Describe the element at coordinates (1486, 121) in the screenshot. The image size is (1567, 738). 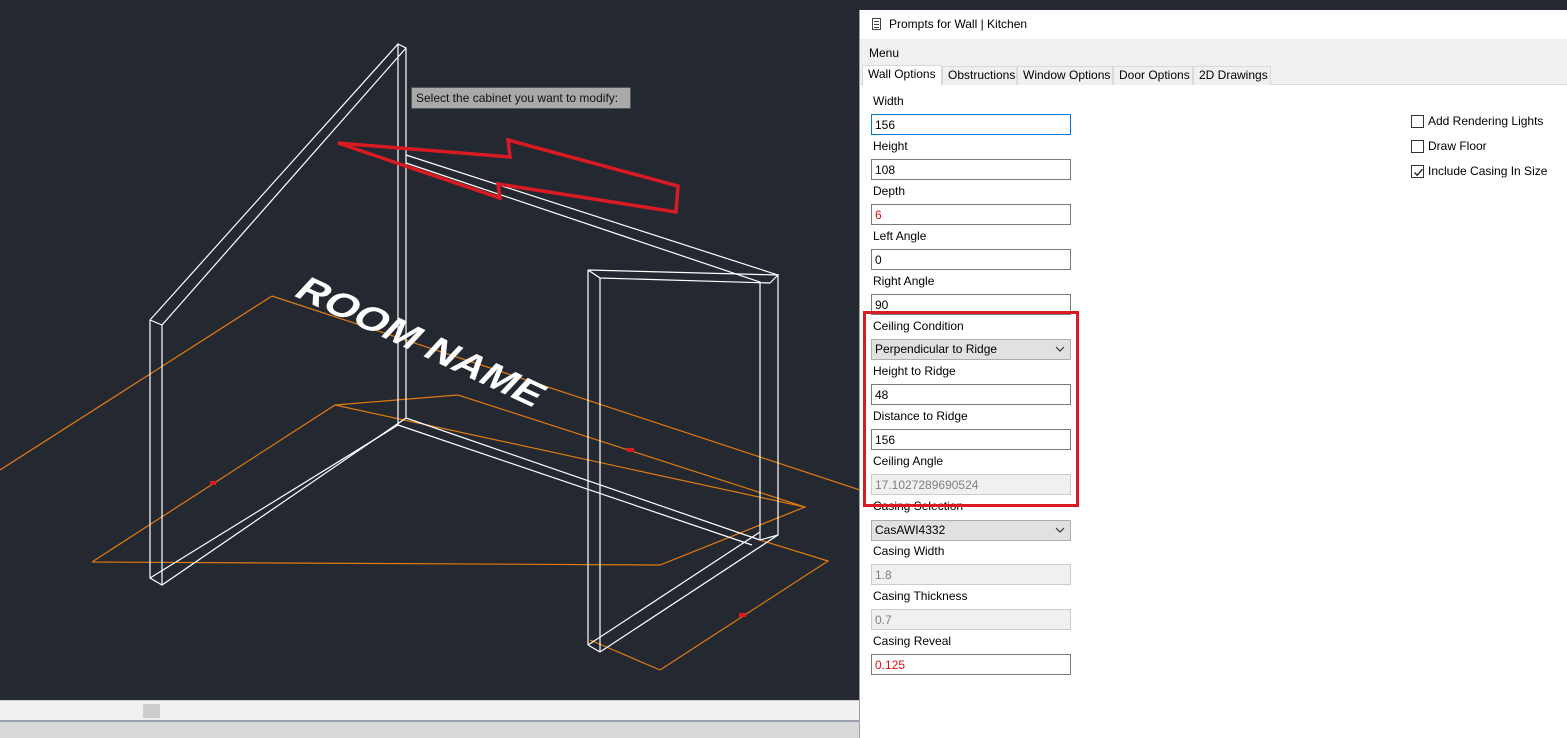
I see `add-rendering-lights-label: Add Rendering Lights` at that location.